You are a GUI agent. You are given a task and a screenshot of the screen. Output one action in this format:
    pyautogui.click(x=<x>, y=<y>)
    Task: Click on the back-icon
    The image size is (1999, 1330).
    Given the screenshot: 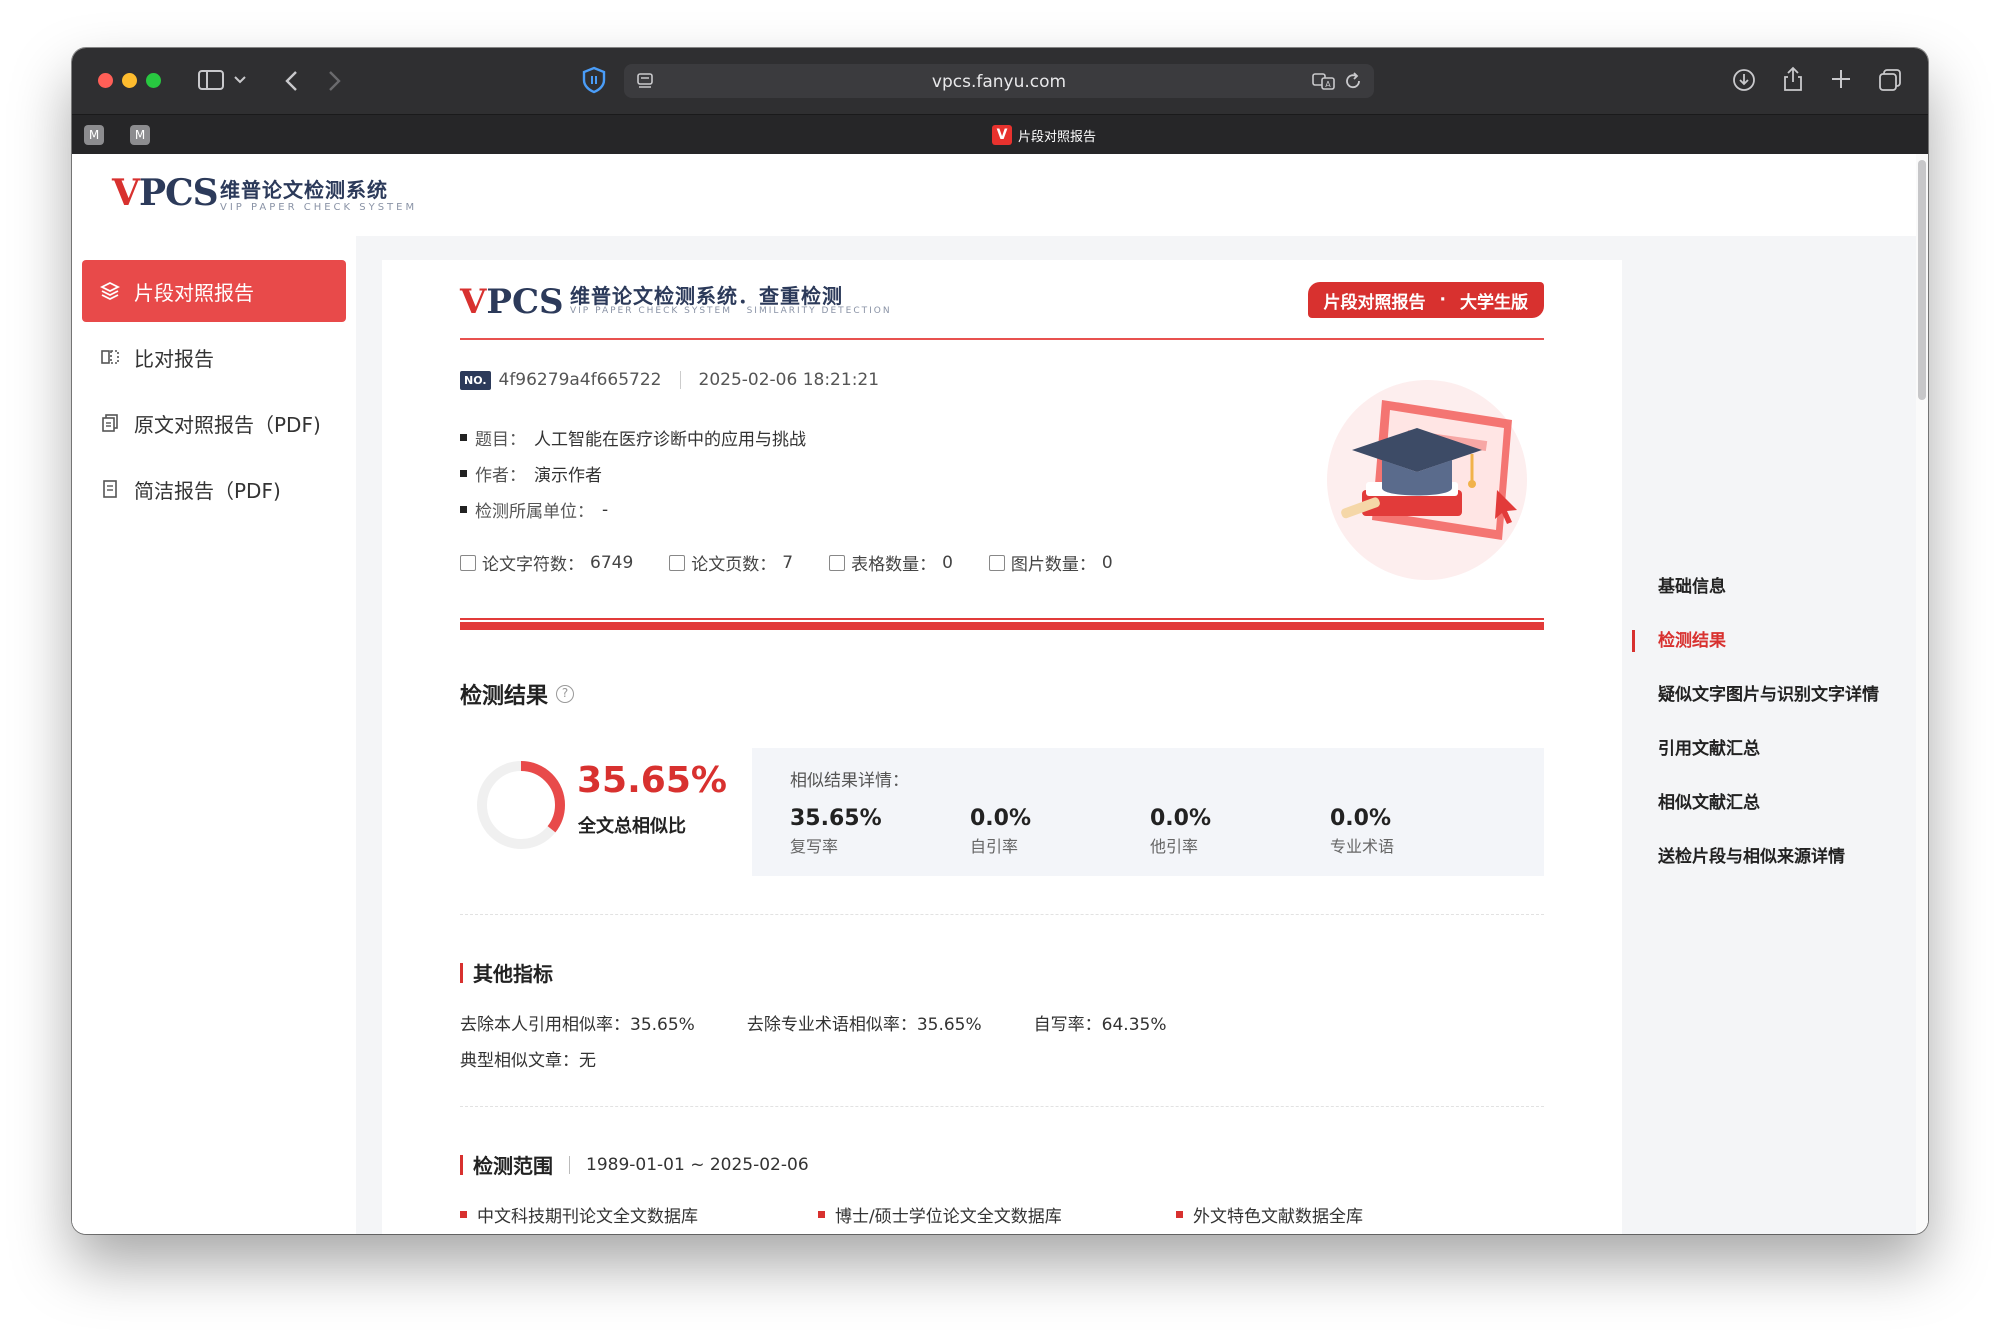 What is the action you would take?
    pyautogui.click(x=291, y=81)
    